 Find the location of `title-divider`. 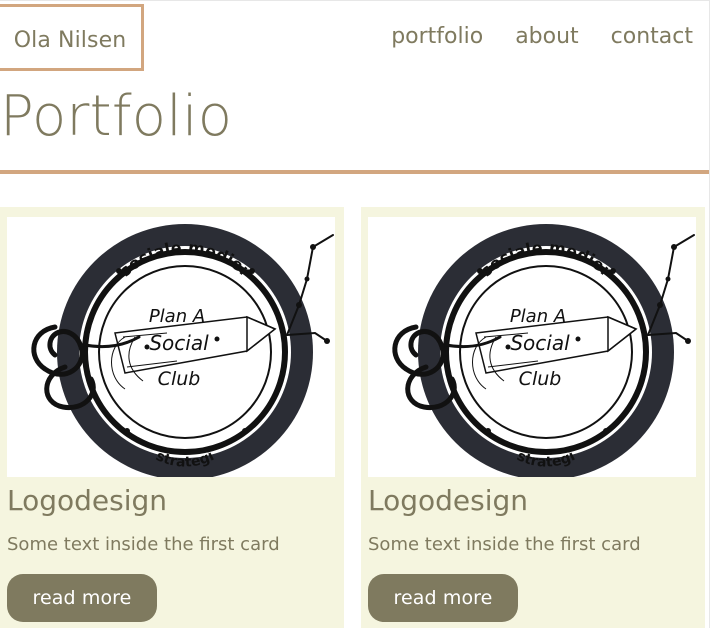

title-divider is located at coordinates (354, 172).